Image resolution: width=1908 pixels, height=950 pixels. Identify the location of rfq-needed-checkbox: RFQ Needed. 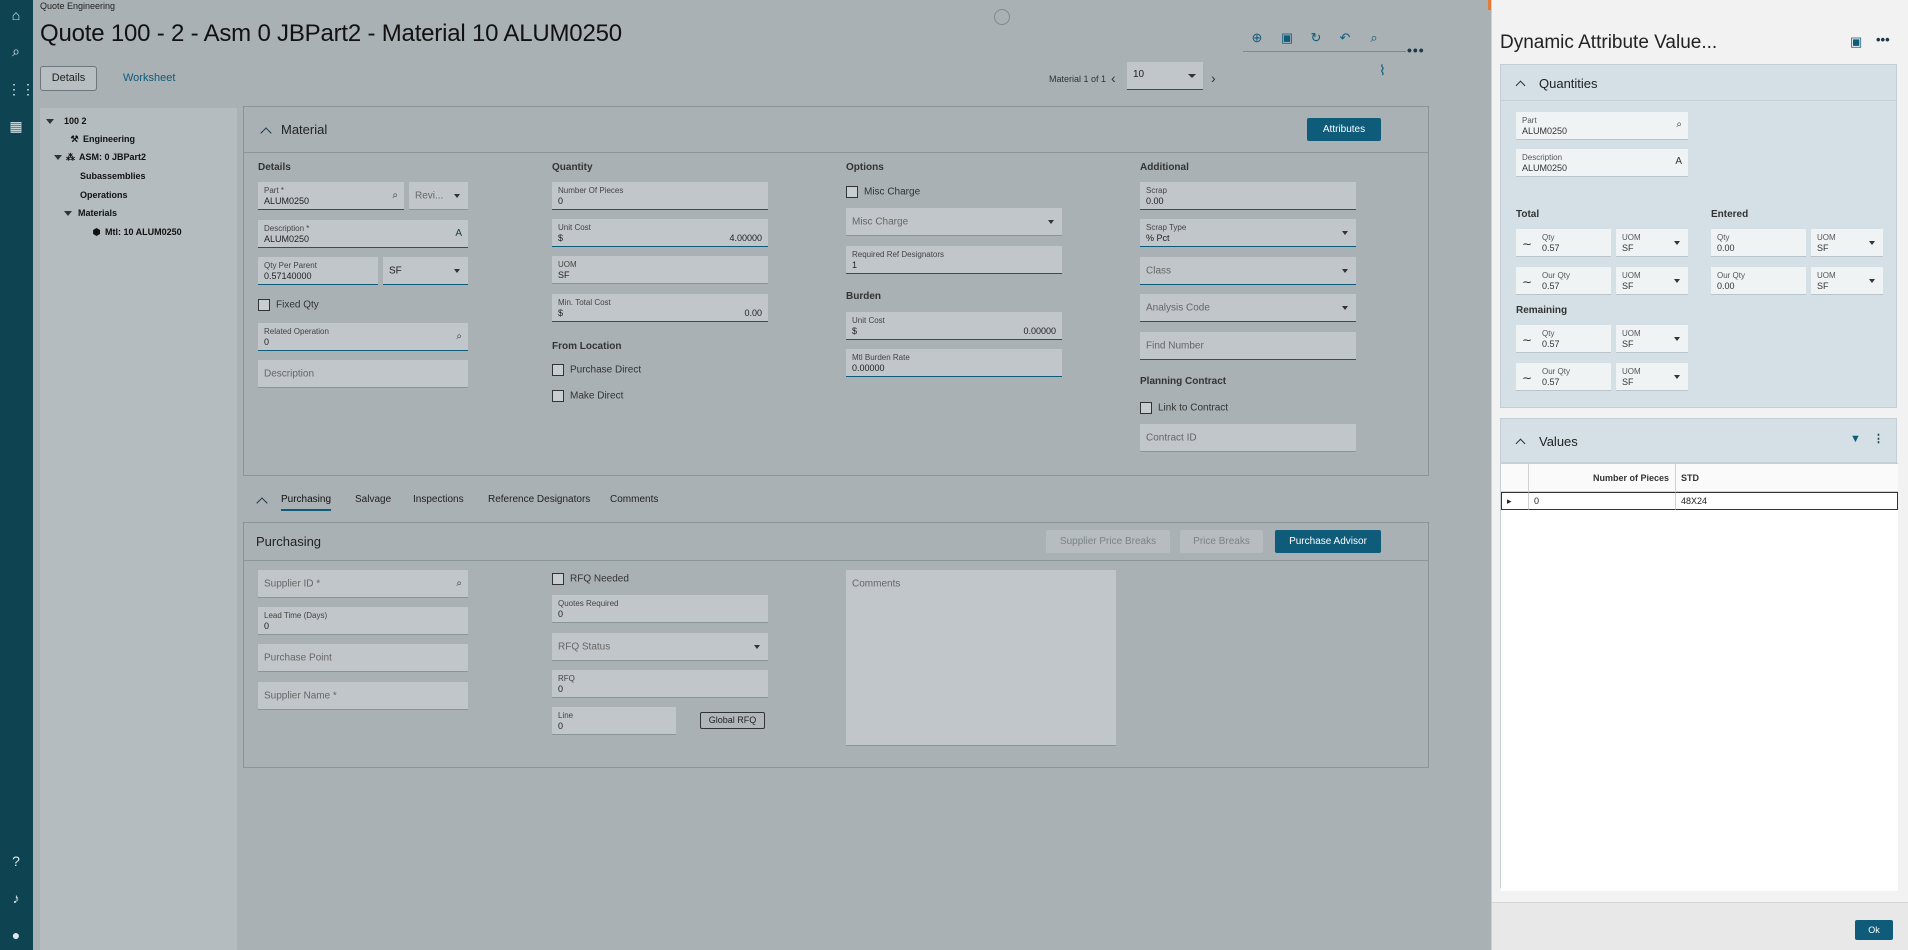
(590, 579).